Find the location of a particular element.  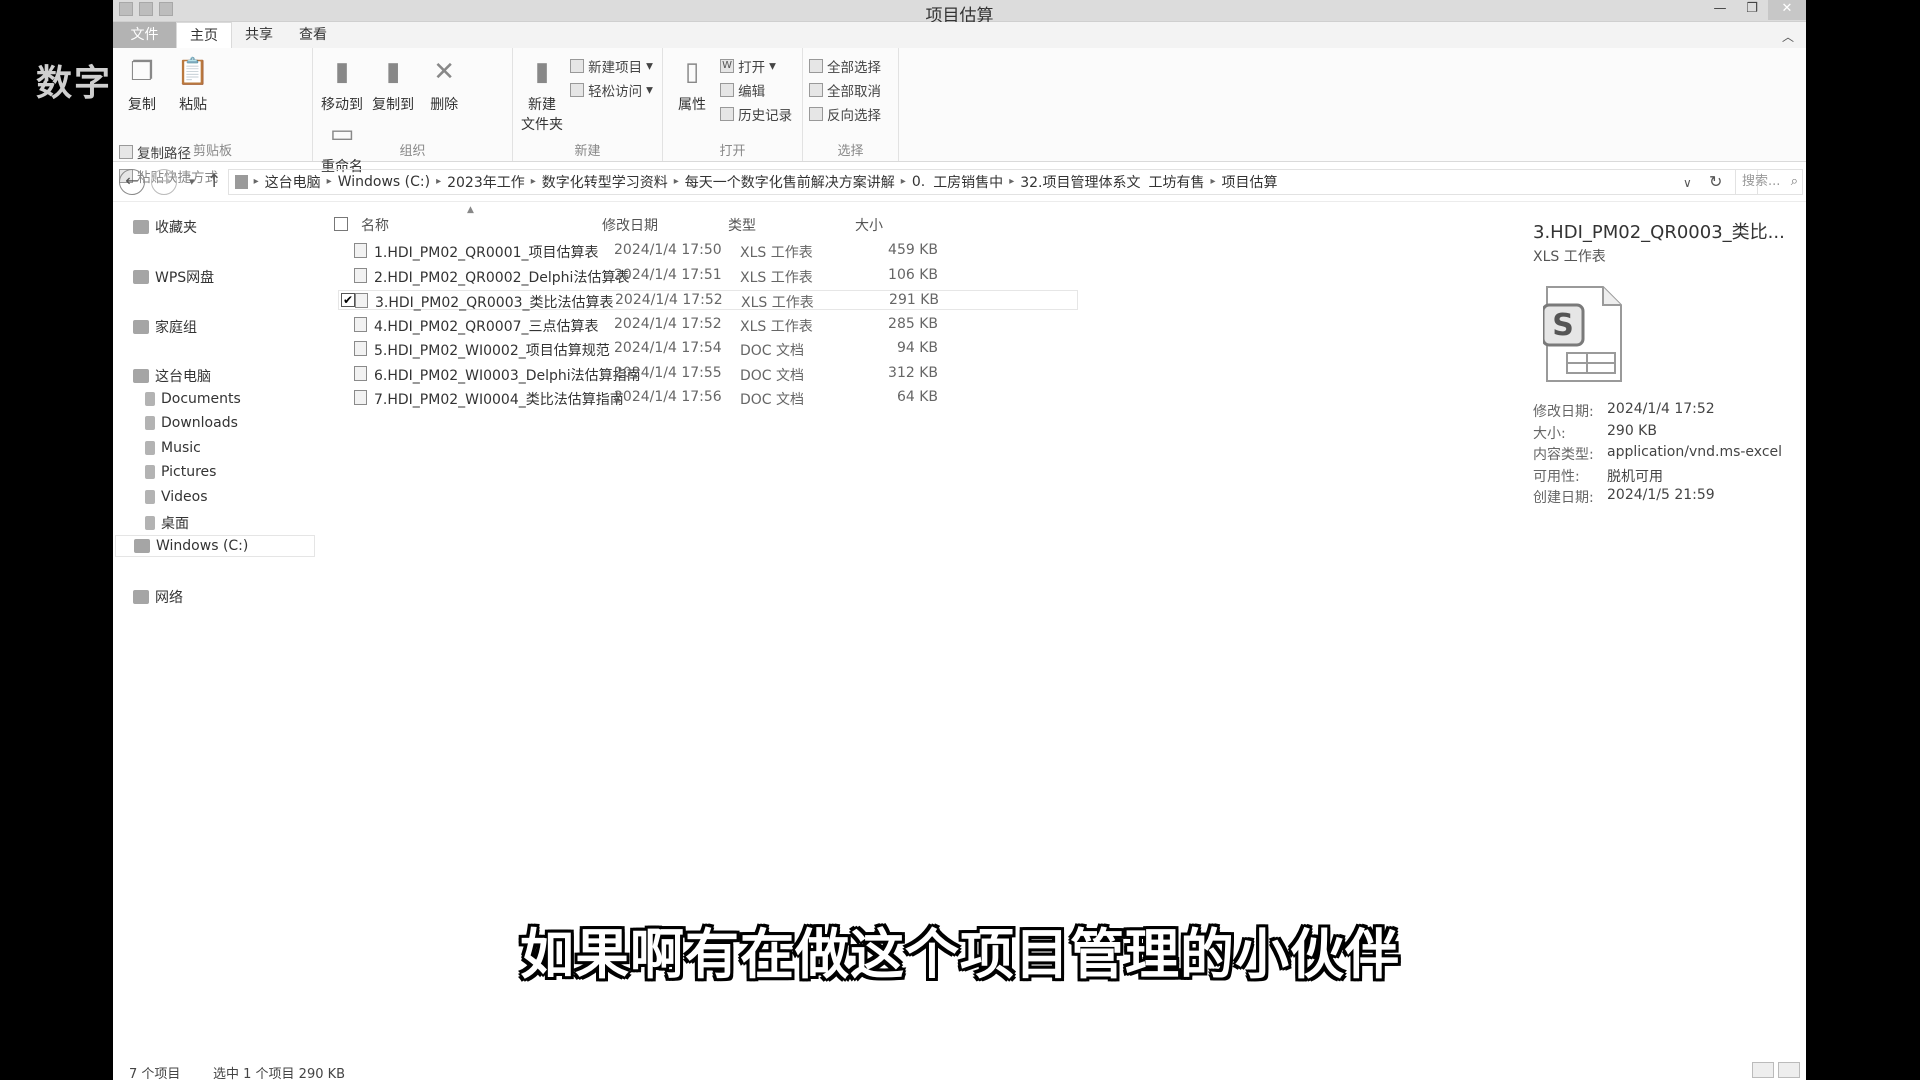

nav-wps-cloud: WPS网盘 is located at coordinates (173, 277).